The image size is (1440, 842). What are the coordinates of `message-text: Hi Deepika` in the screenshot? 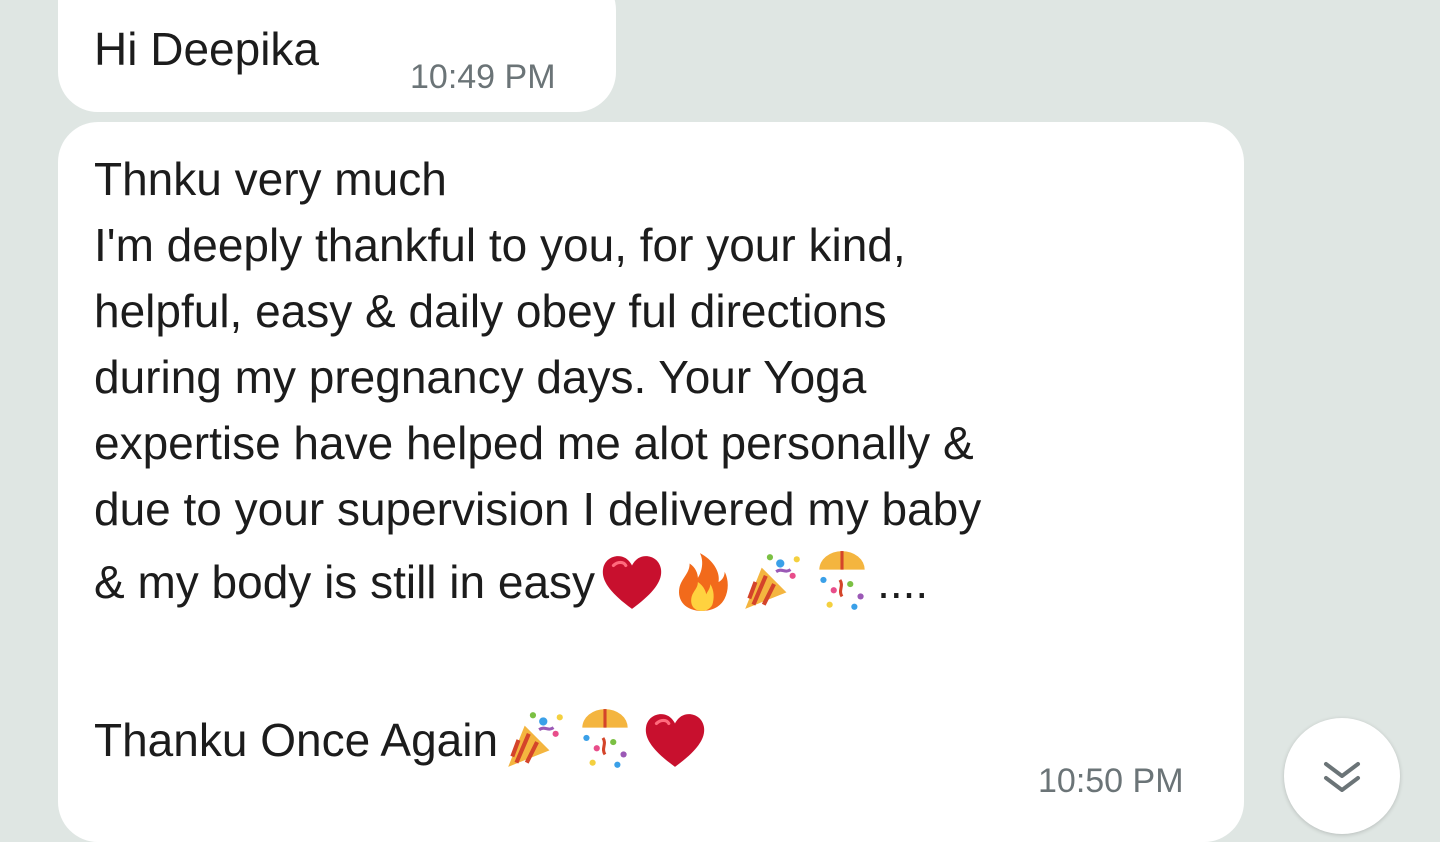 It's located at (206, 49).